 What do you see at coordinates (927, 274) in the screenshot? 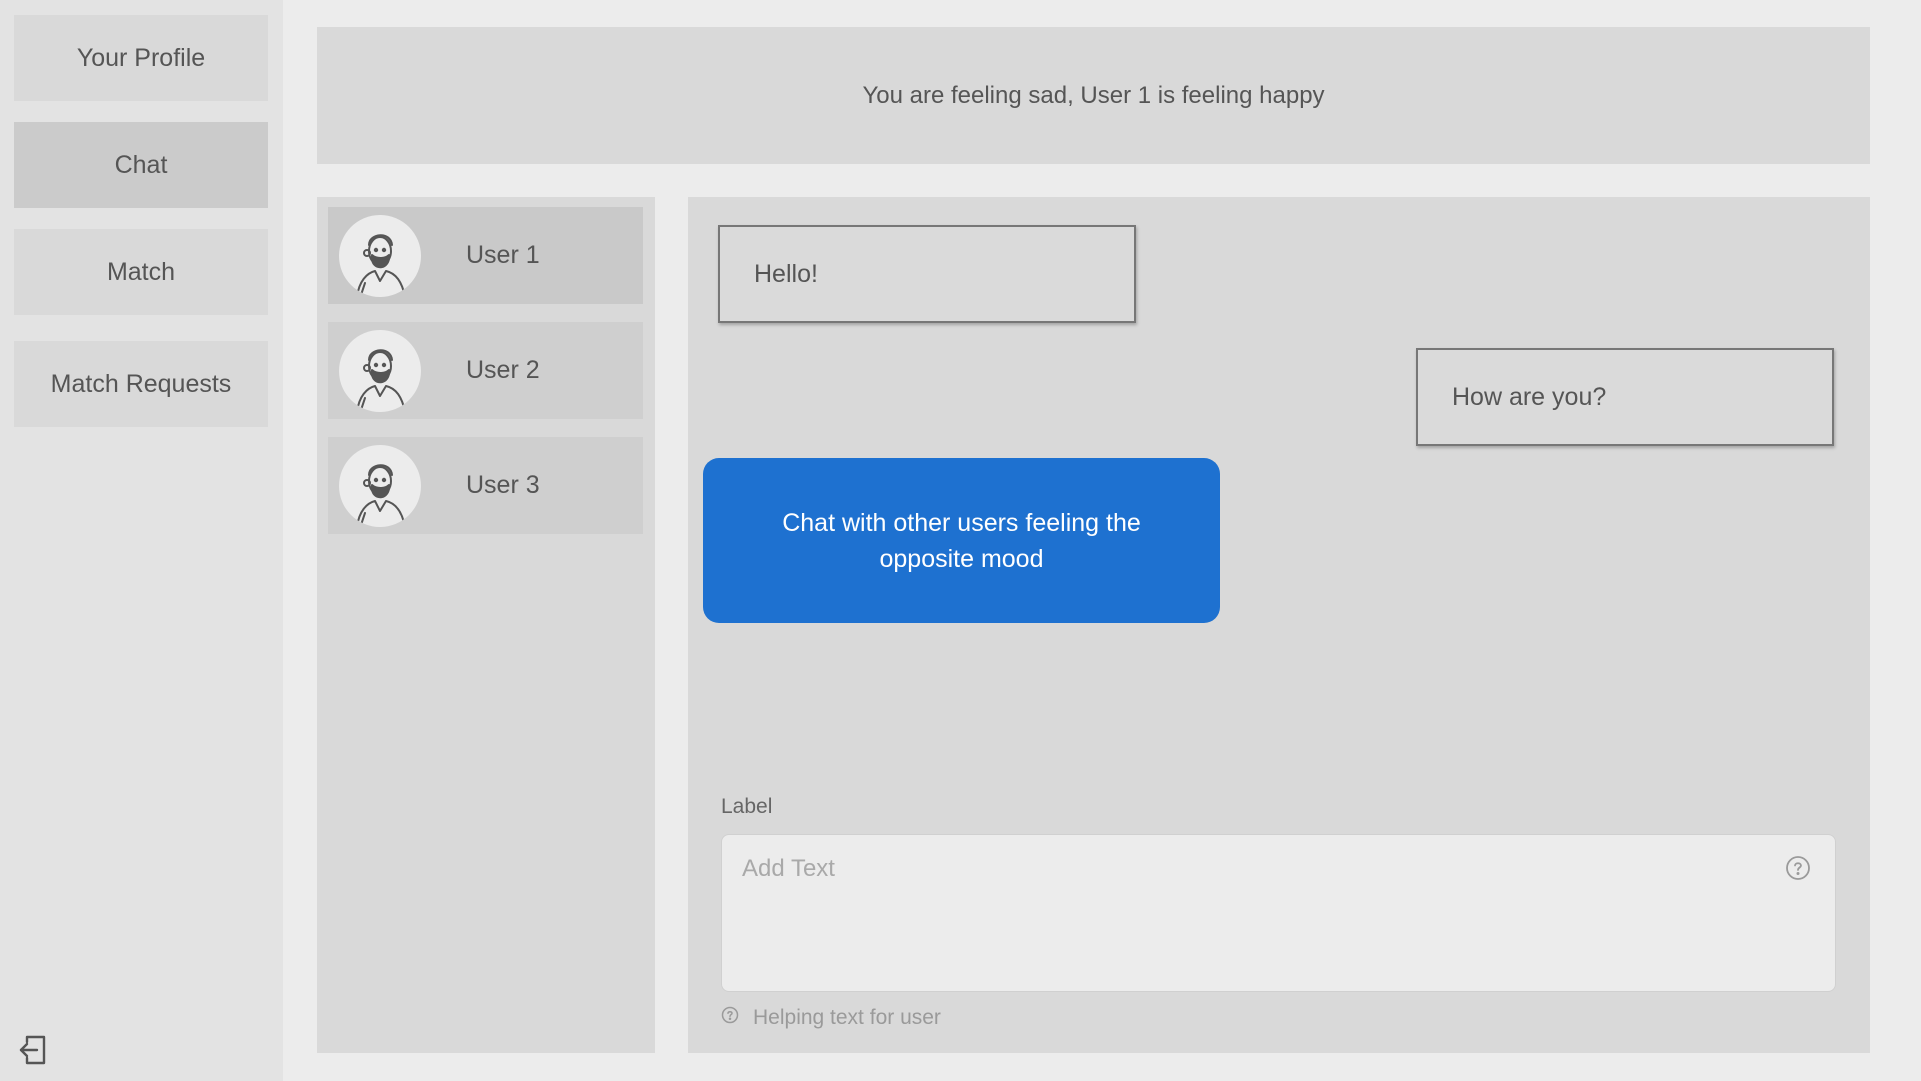
I see `message-received: Hello!` at bounding box center [927, 274].